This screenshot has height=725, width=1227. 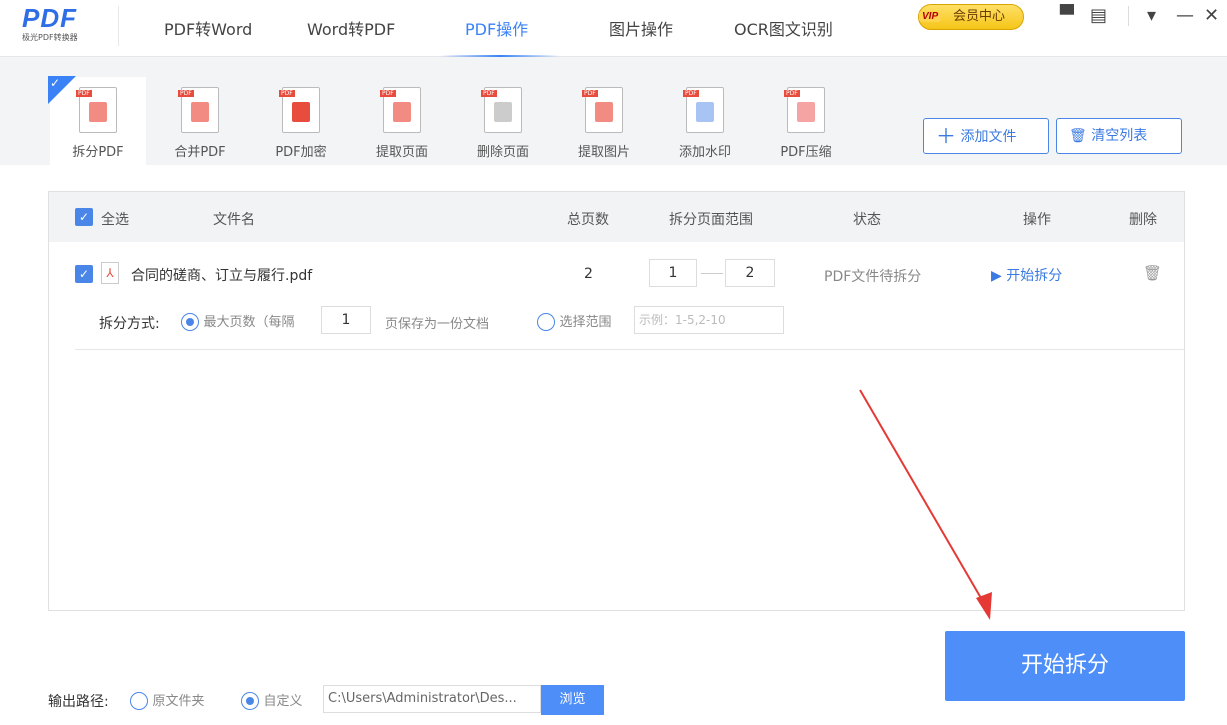 I want to click on select-all-checkbox: ✓, so click(x=84, y=217).